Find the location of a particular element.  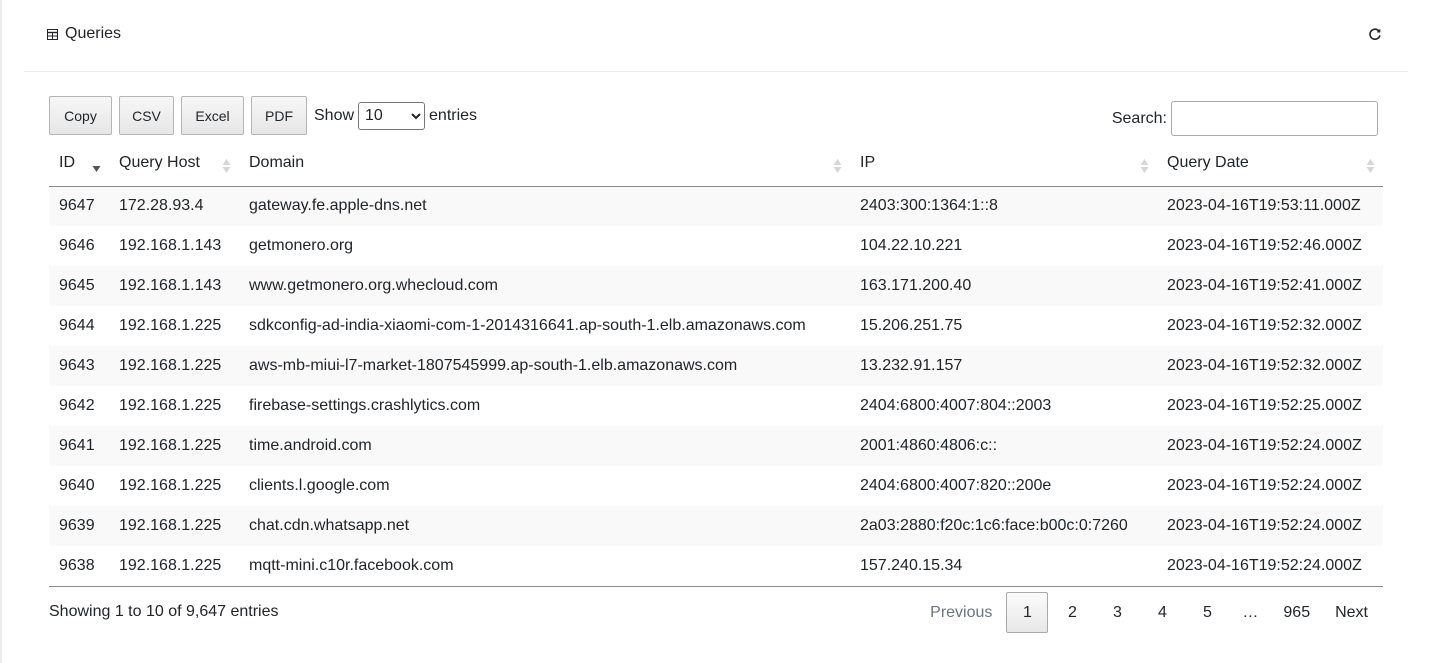

column-header-label: Query Date is located at coordinates (1208, 162).